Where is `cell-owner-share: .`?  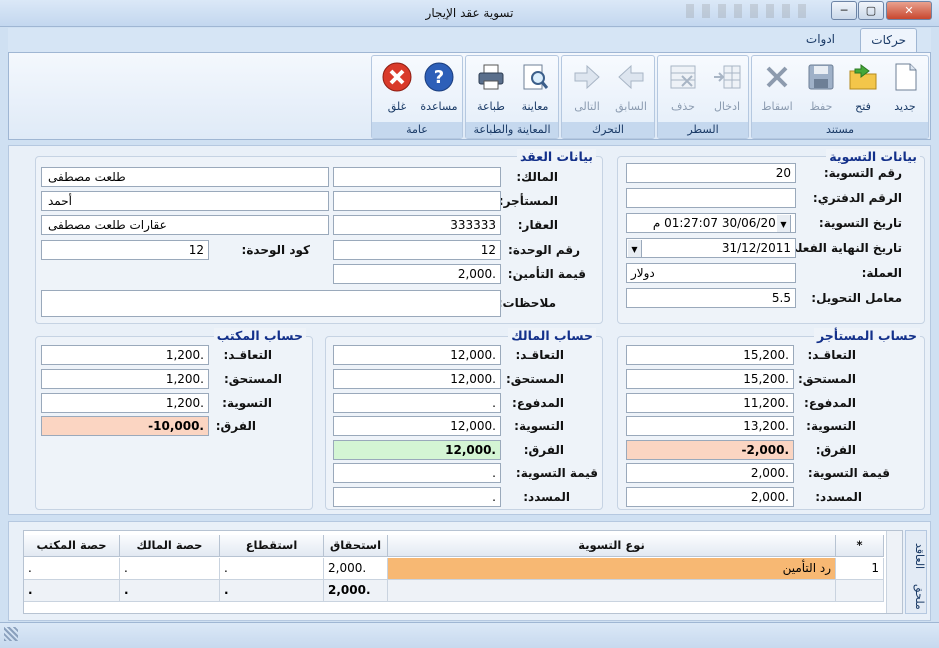 cell-owner-share: . is located at coordinates (170, 569).